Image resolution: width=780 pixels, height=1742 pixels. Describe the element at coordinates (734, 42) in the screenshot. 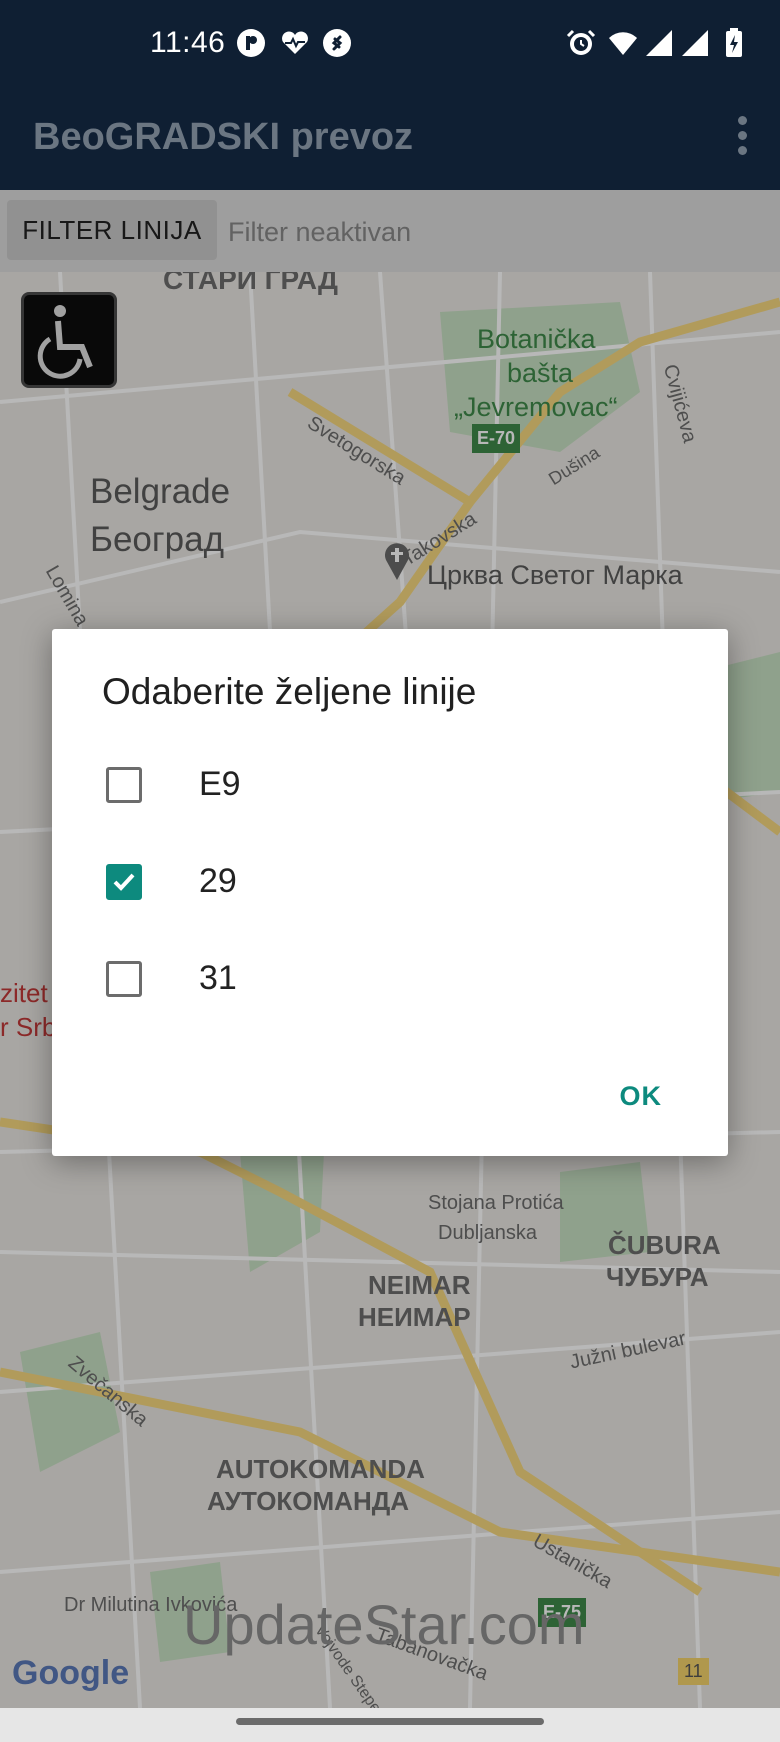

I see `battery-charging-icon` at that location.